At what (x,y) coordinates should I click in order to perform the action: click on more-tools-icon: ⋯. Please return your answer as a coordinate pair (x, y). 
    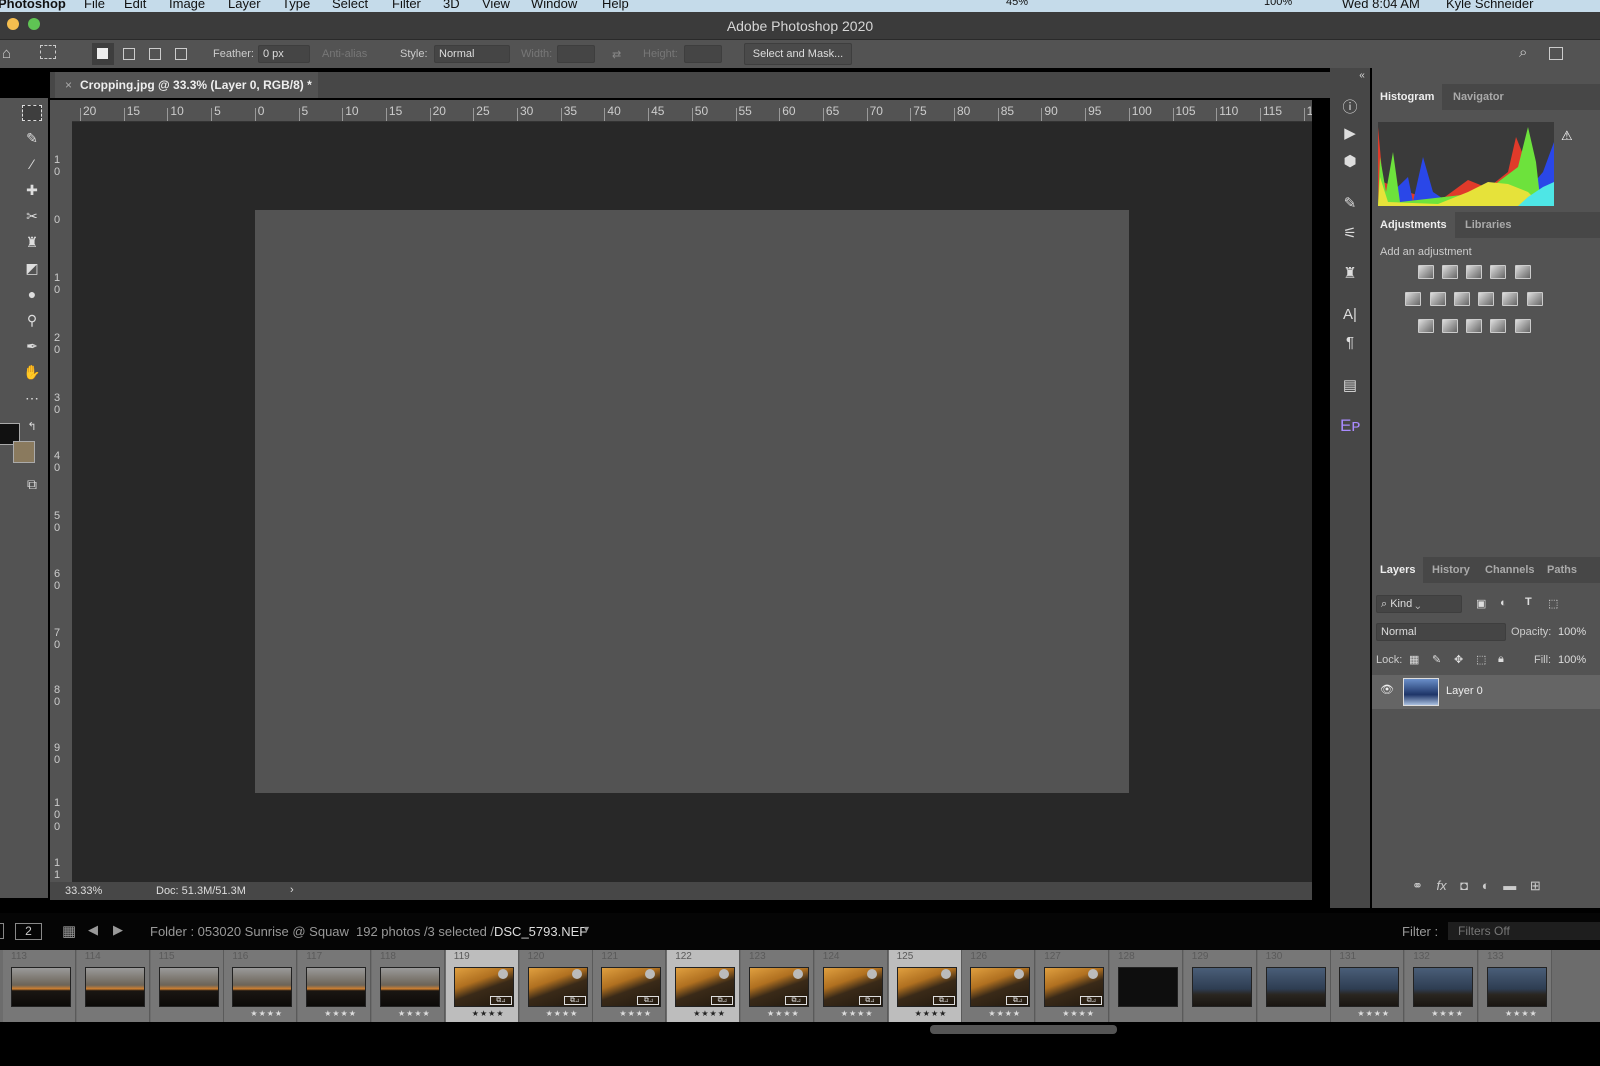
    Looking at the image, I should click on (32, 398).